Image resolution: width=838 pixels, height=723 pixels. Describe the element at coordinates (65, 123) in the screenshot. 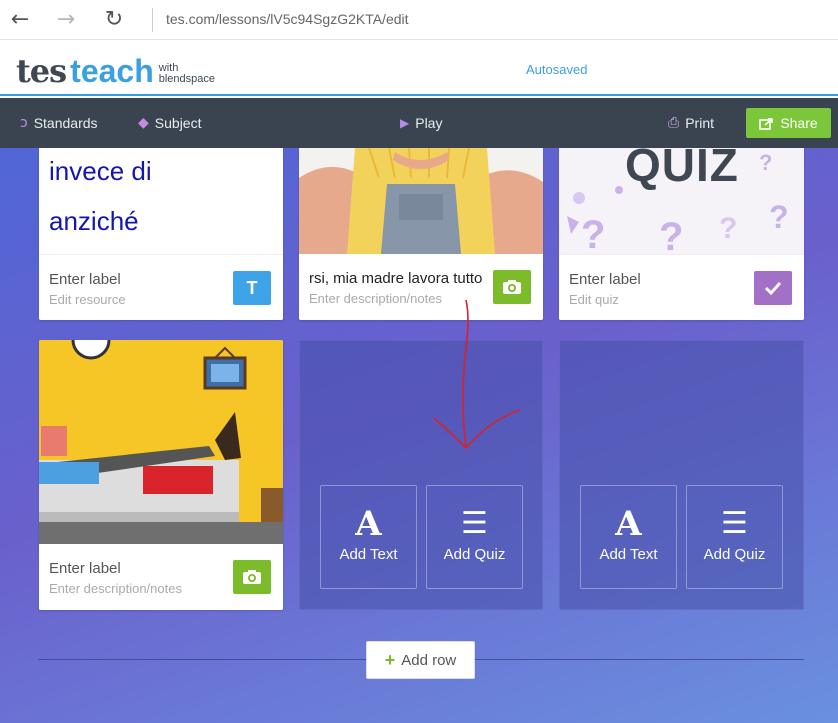

I see `standards-label: Standards` at that location.